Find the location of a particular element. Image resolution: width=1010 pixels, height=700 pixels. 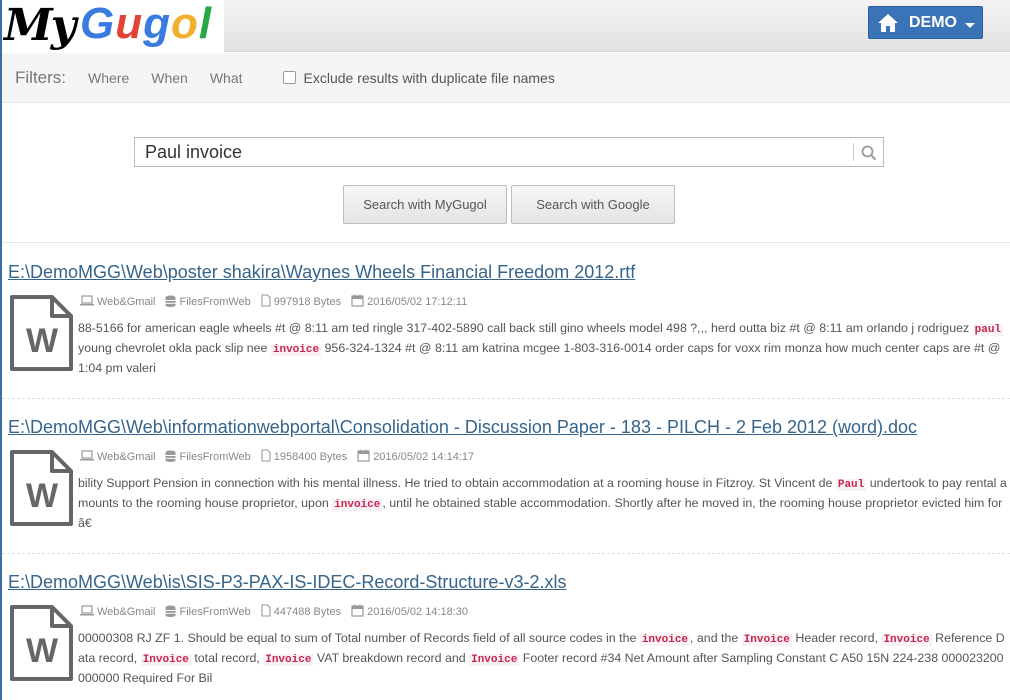

result-size: 447488 Bytes is located at coordinates (301, 612).